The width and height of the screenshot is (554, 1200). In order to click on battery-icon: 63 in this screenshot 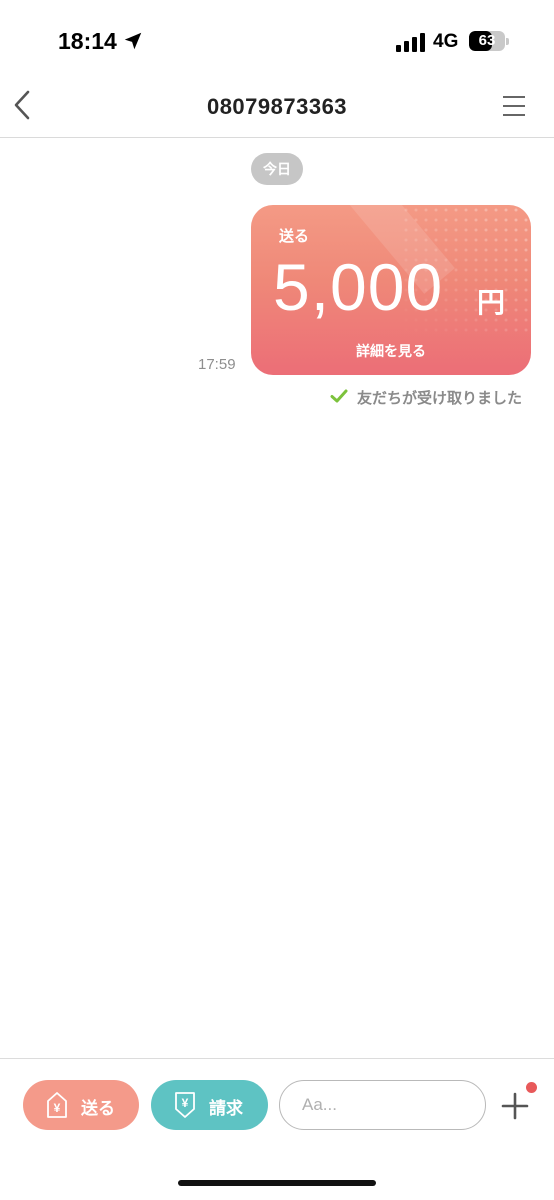, I will do `click(489, 41)`.